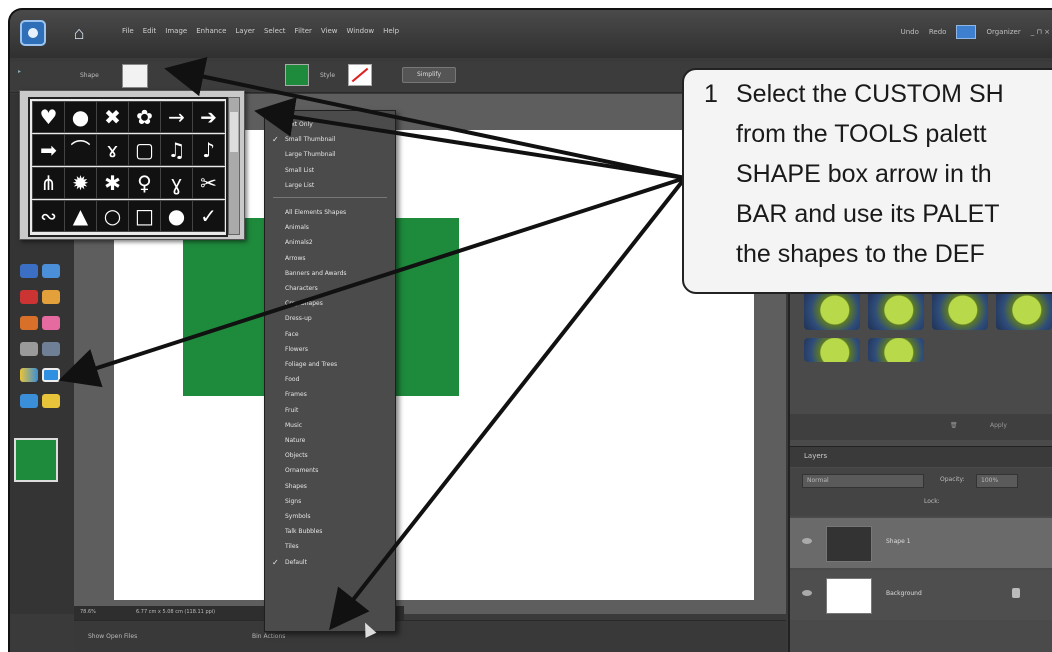  Describe the element at coordinates (921, 595) in the screenshot. I see `layer-row-background: Background` at that location.